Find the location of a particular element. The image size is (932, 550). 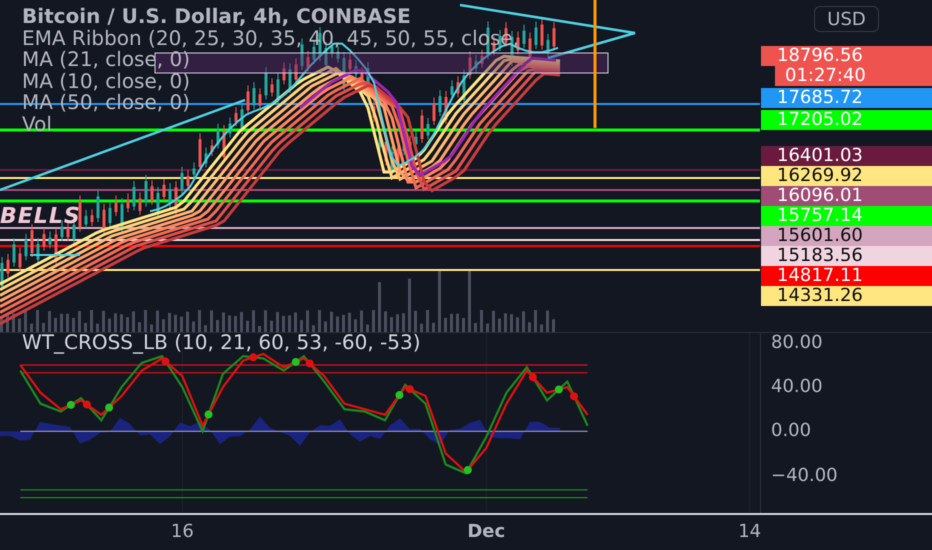

axis-label: 40.00 is located at coordinates (797, 387).